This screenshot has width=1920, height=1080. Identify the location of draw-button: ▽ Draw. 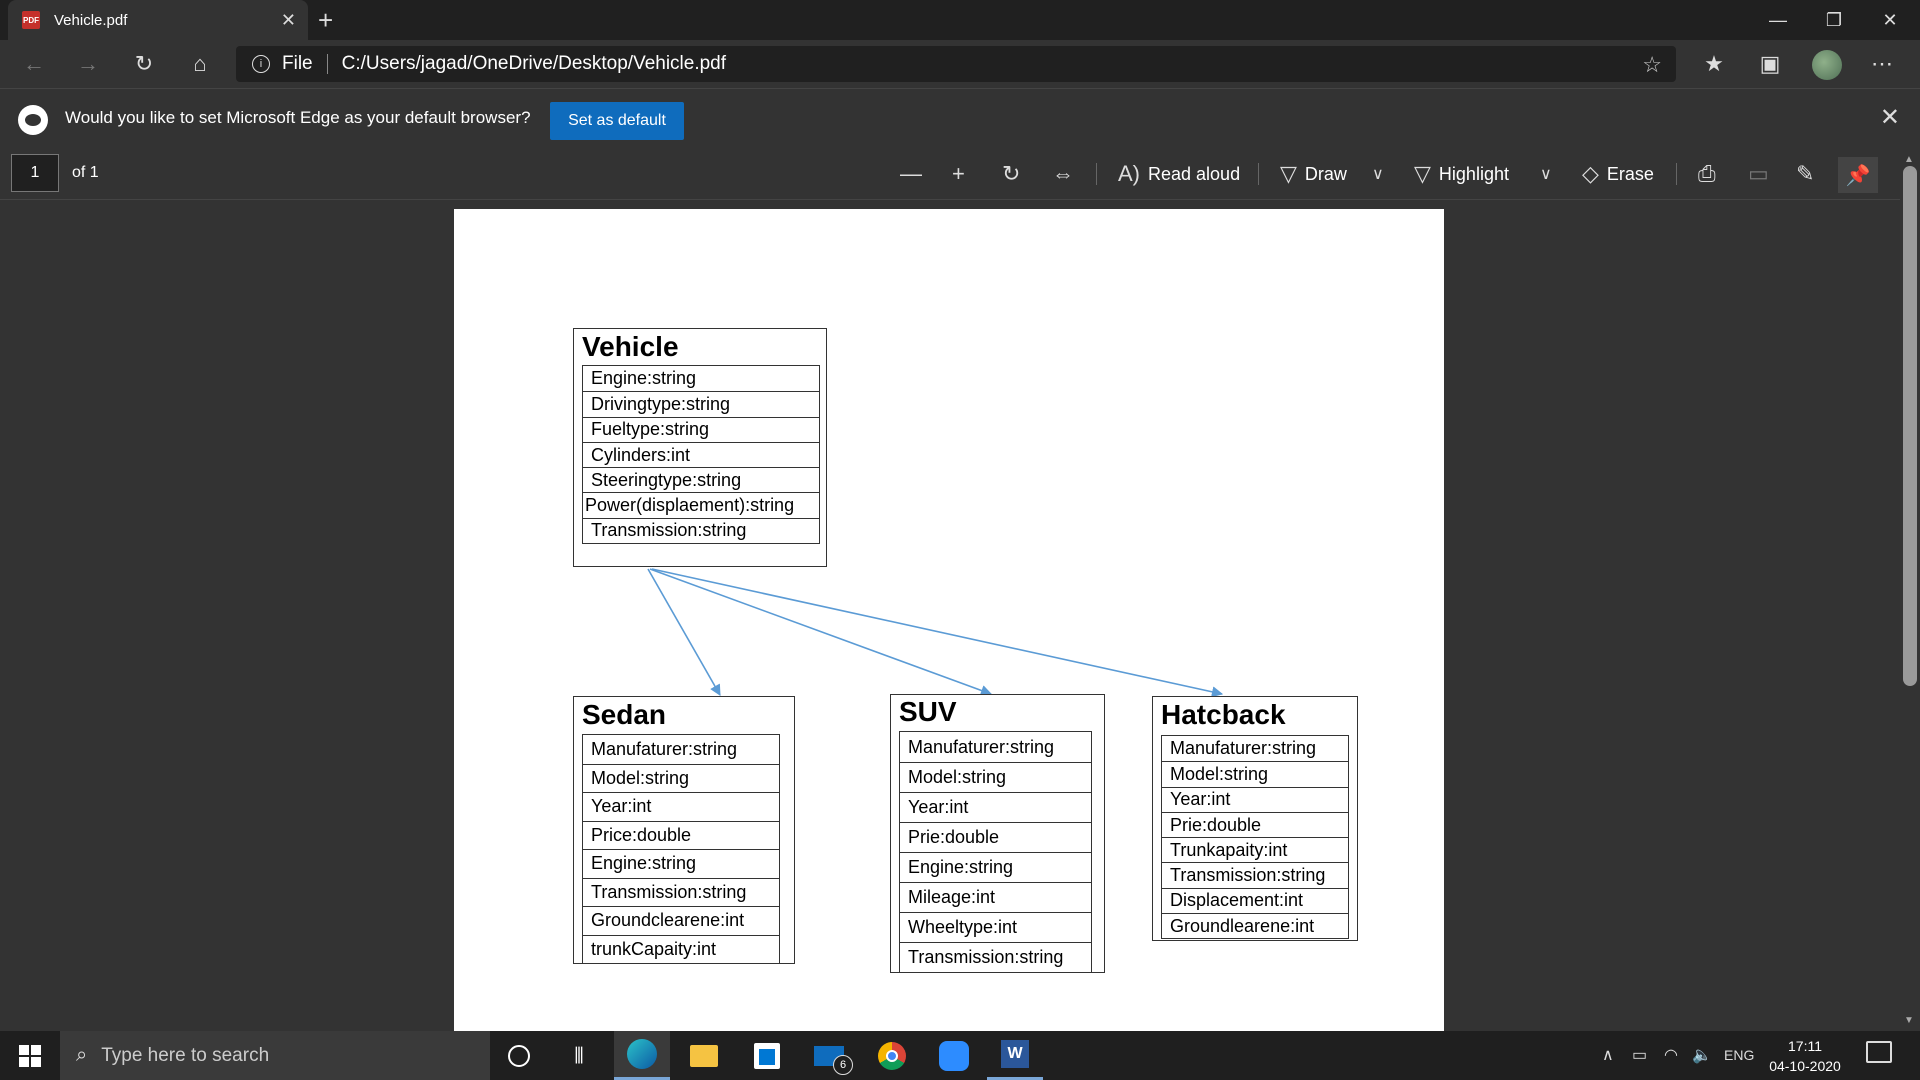
(1313, 174).